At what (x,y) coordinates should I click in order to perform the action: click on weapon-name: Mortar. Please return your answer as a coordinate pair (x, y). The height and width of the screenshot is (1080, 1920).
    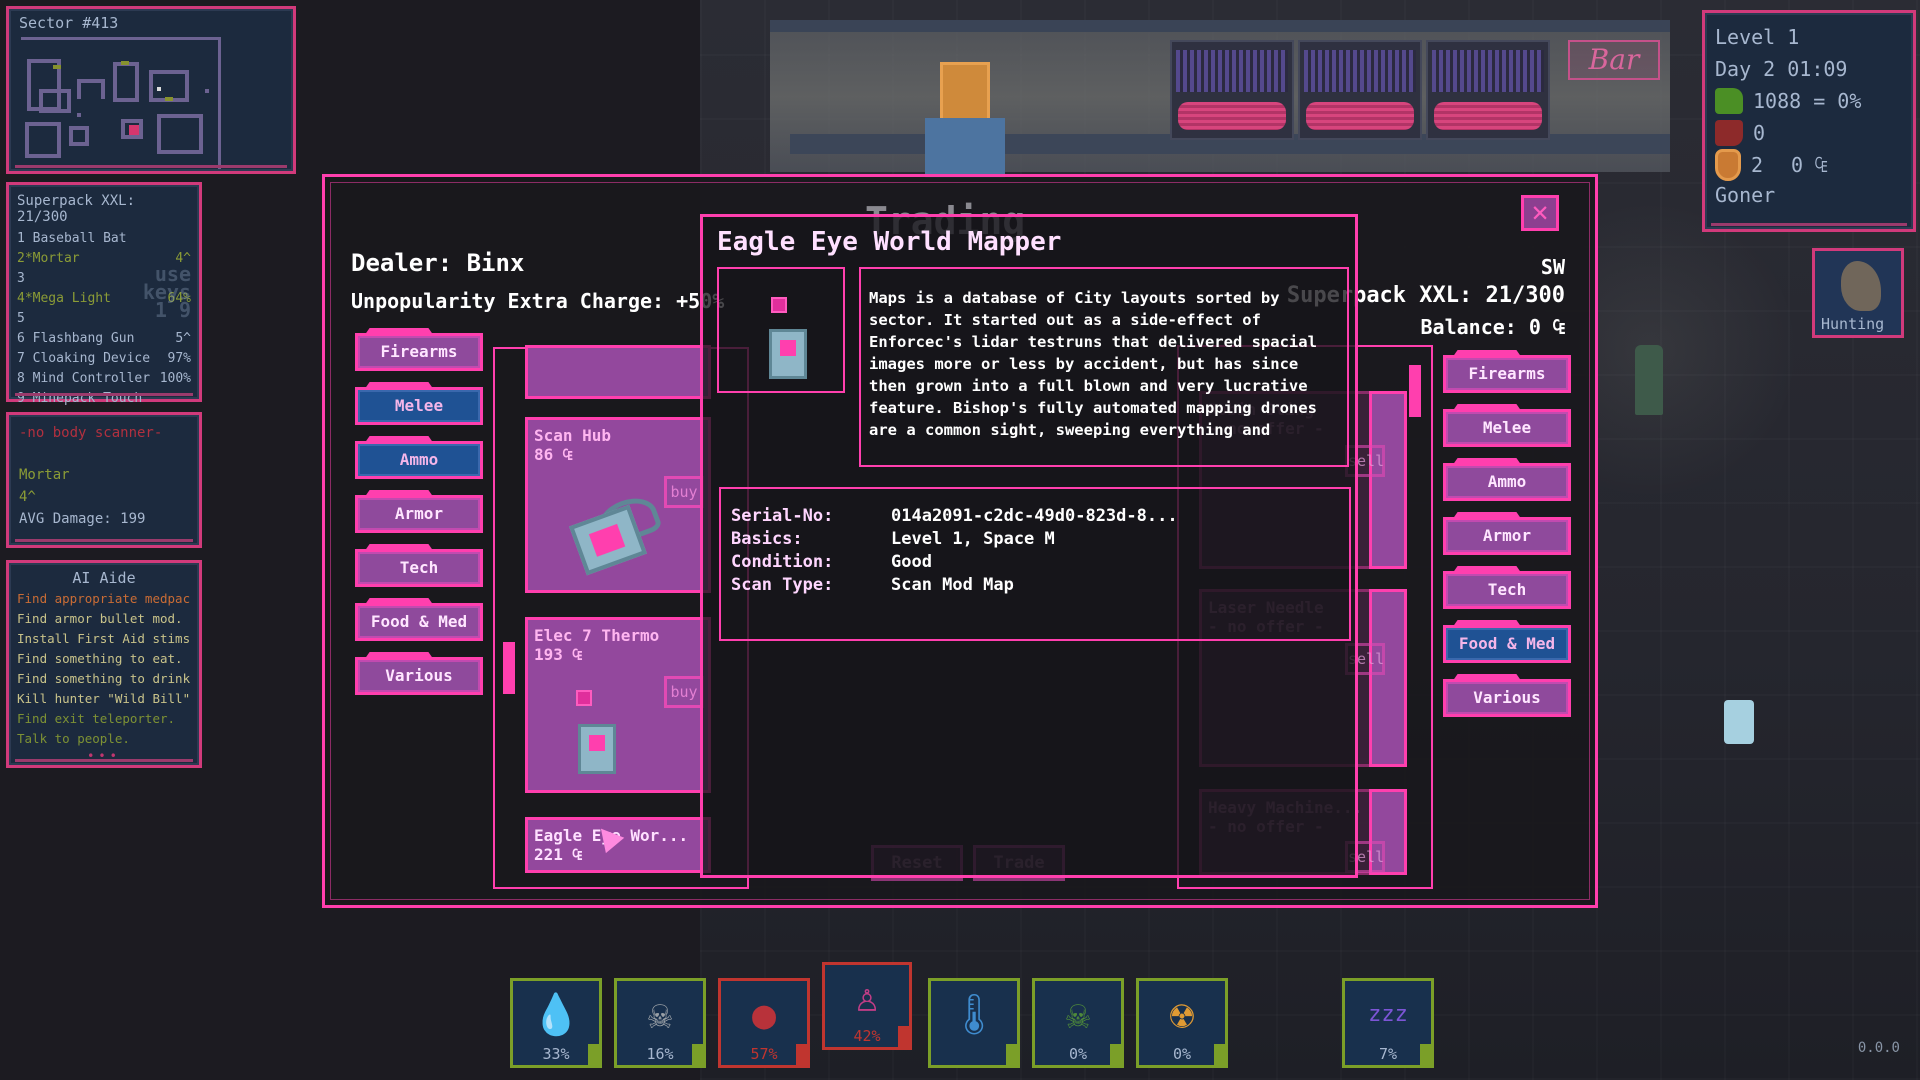
    Looking at the image, I should click on (44, 475).